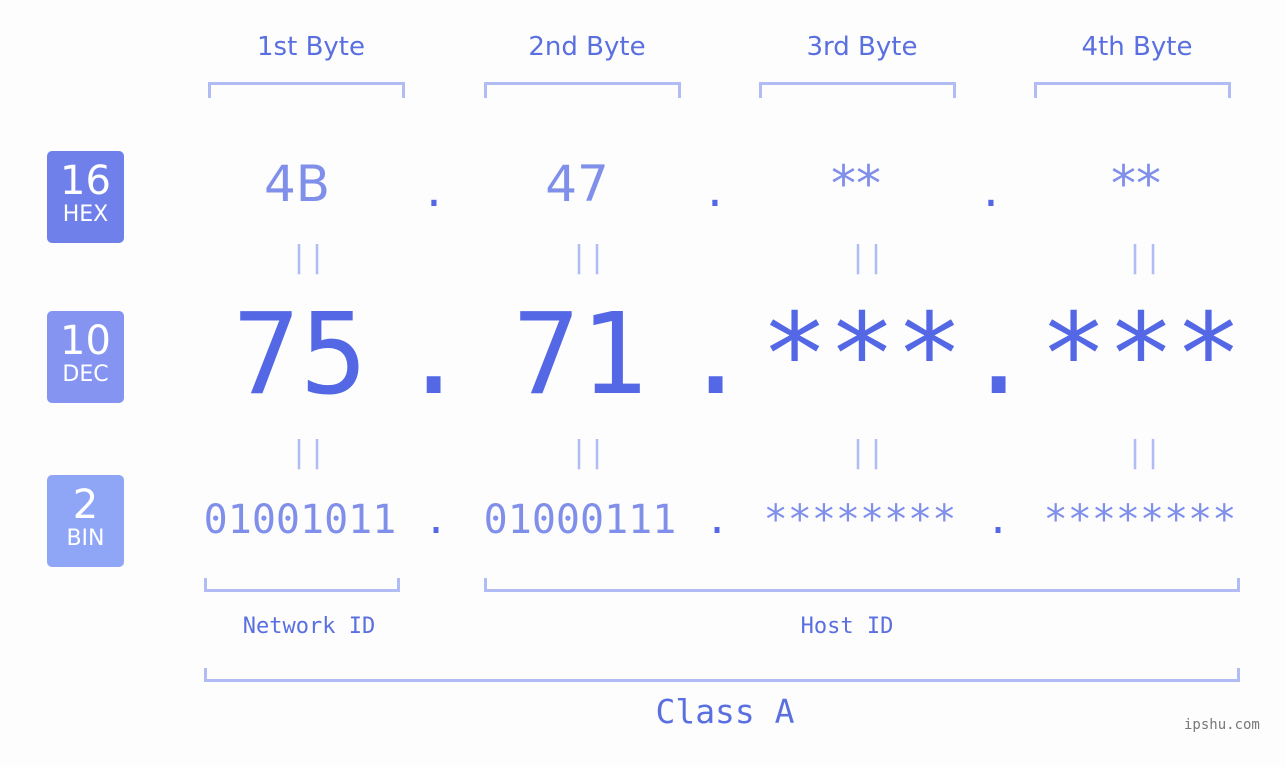 This screenshot has height=767, width=1285. I want to click on byte-header-3: 3rd Byte, so click(862, 47).